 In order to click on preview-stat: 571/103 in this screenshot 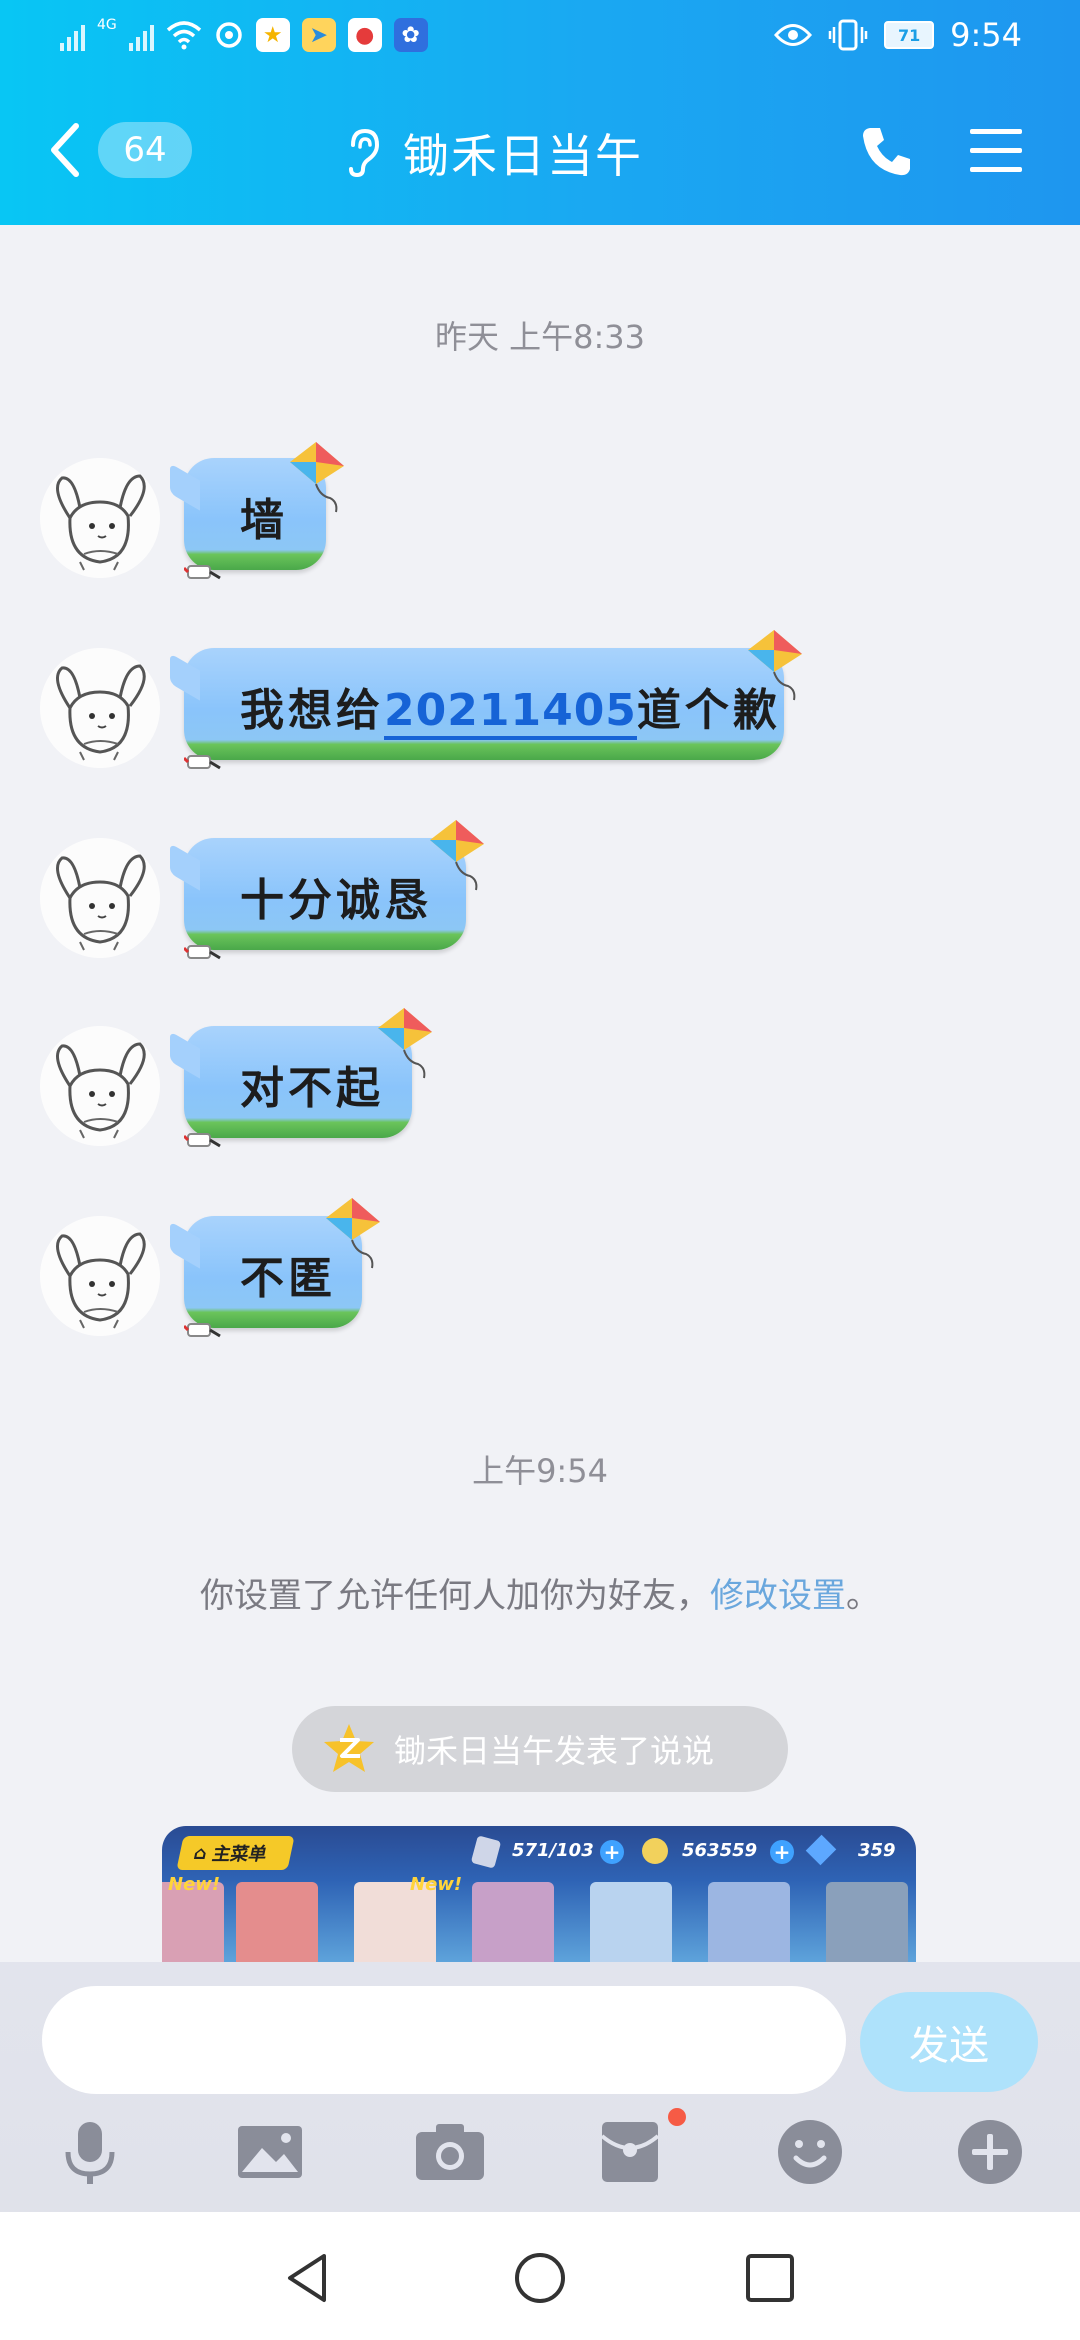, I will do `click(553, 1850)`.